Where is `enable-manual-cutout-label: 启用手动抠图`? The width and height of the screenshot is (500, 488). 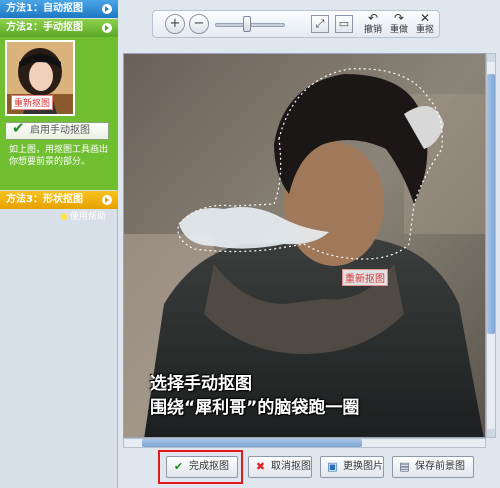
enable-manual-cutout-label: 启用手动抠图 is located at coordinates (60, 130).